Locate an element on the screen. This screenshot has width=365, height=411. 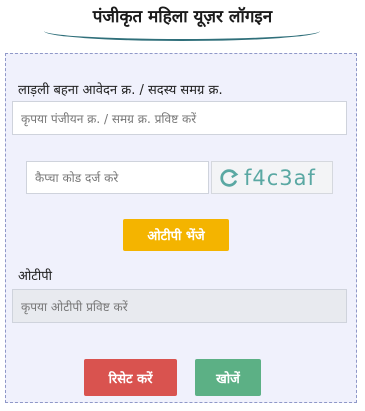
otp-label: ओटीपी is located at coordinates (35, 276).